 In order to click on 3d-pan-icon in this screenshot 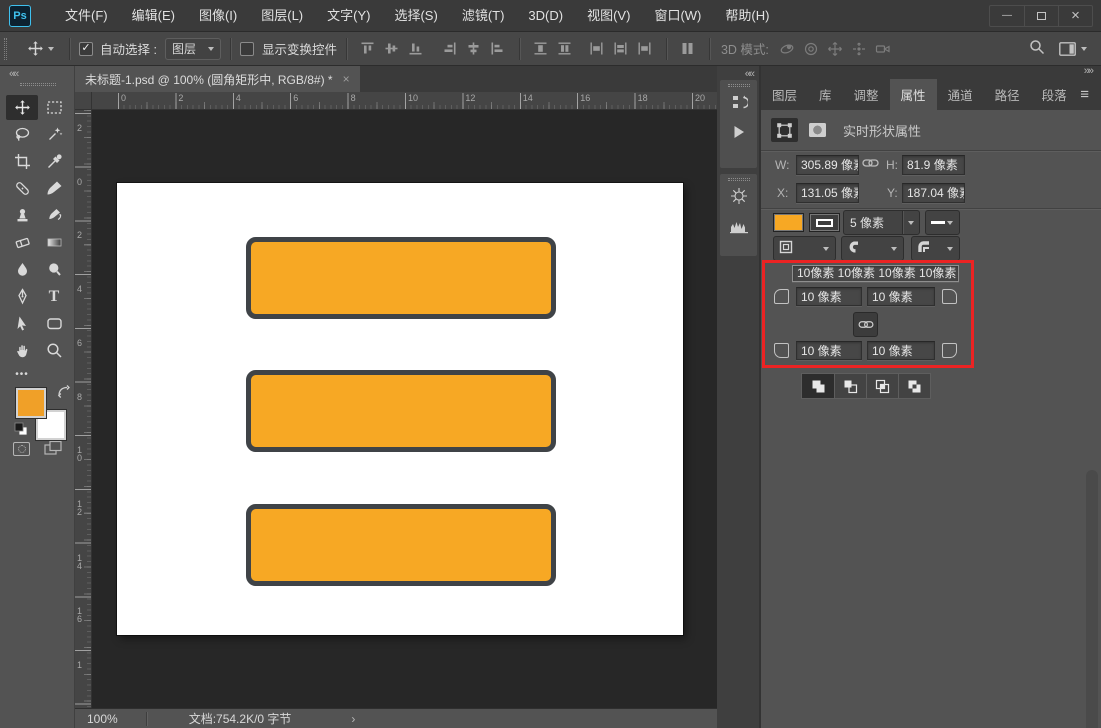, I will do `click(835, 49)`.